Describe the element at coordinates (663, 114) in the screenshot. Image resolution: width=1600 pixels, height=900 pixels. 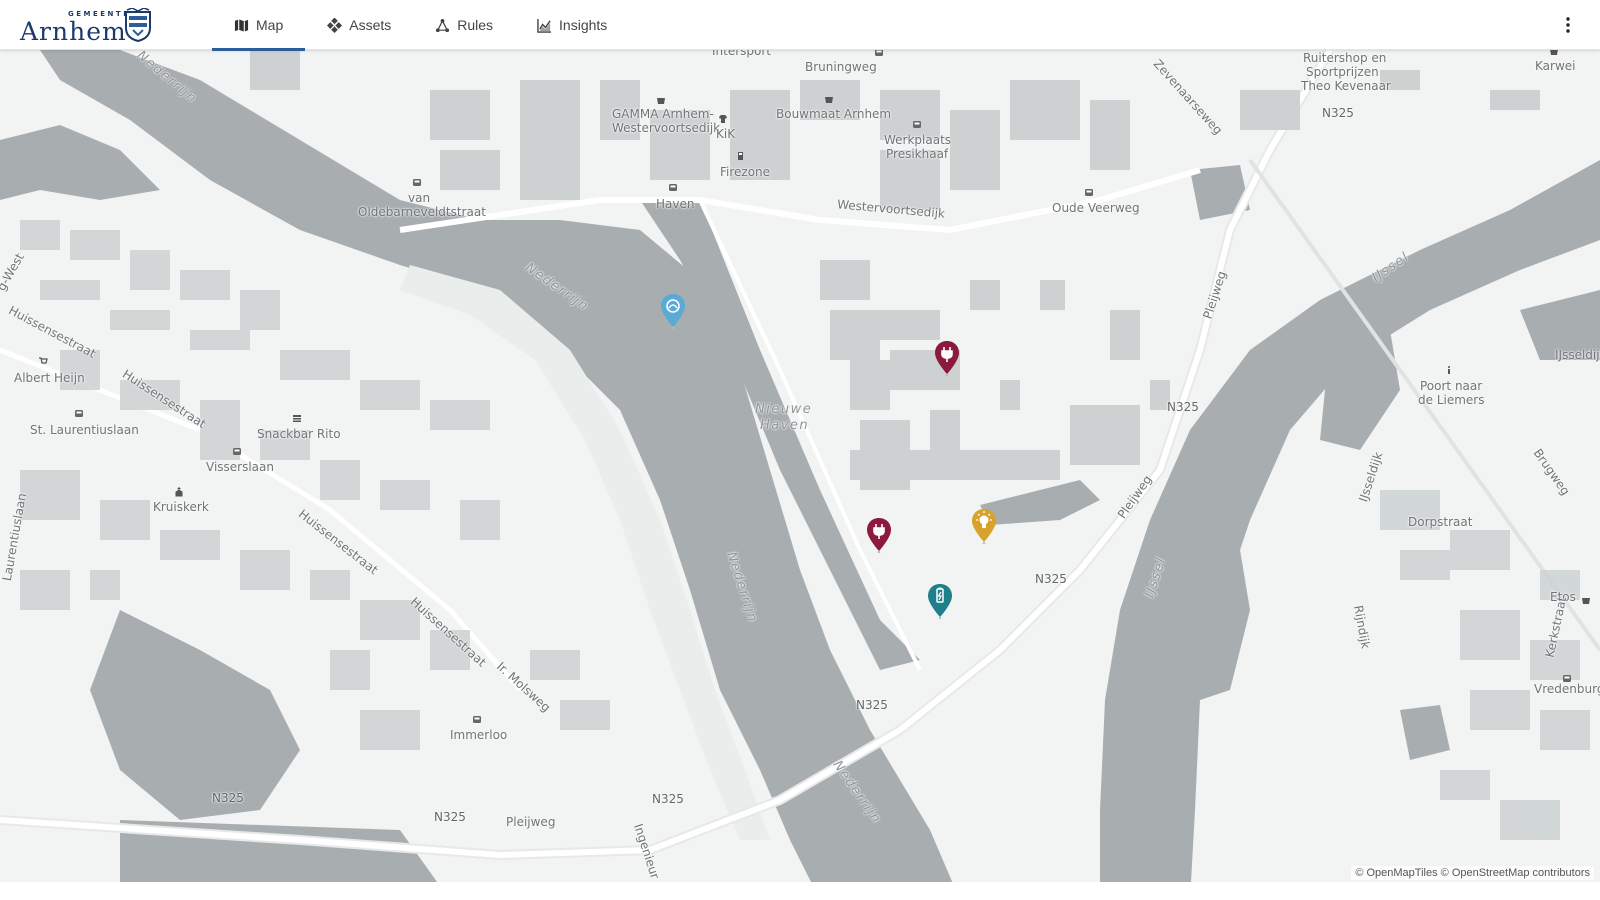
I see `map-label-gamma-1: GAMMA Arnhem-` at that location.